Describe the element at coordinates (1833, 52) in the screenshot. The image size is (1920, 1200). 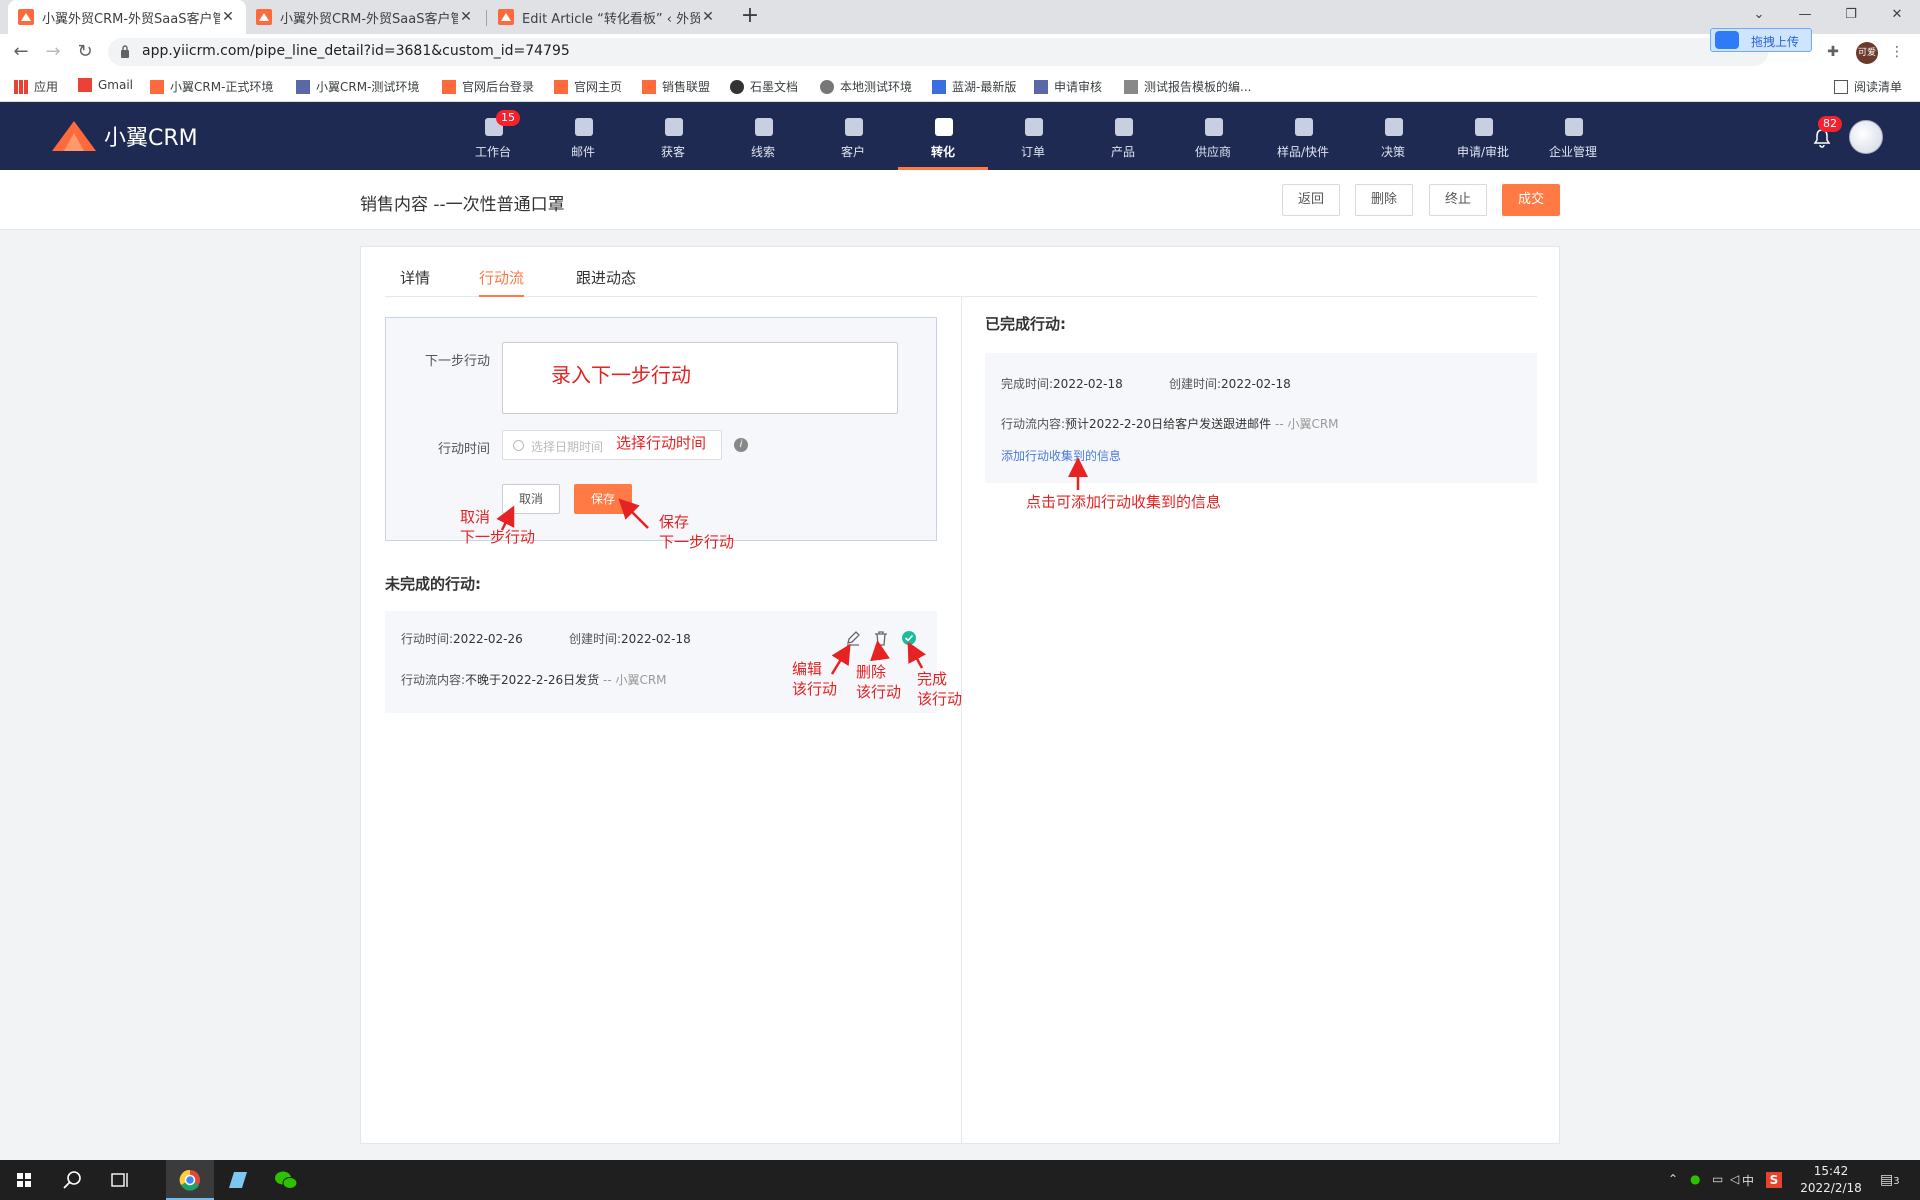
I see `extensions-puzzle-icon: ✚` at that location.